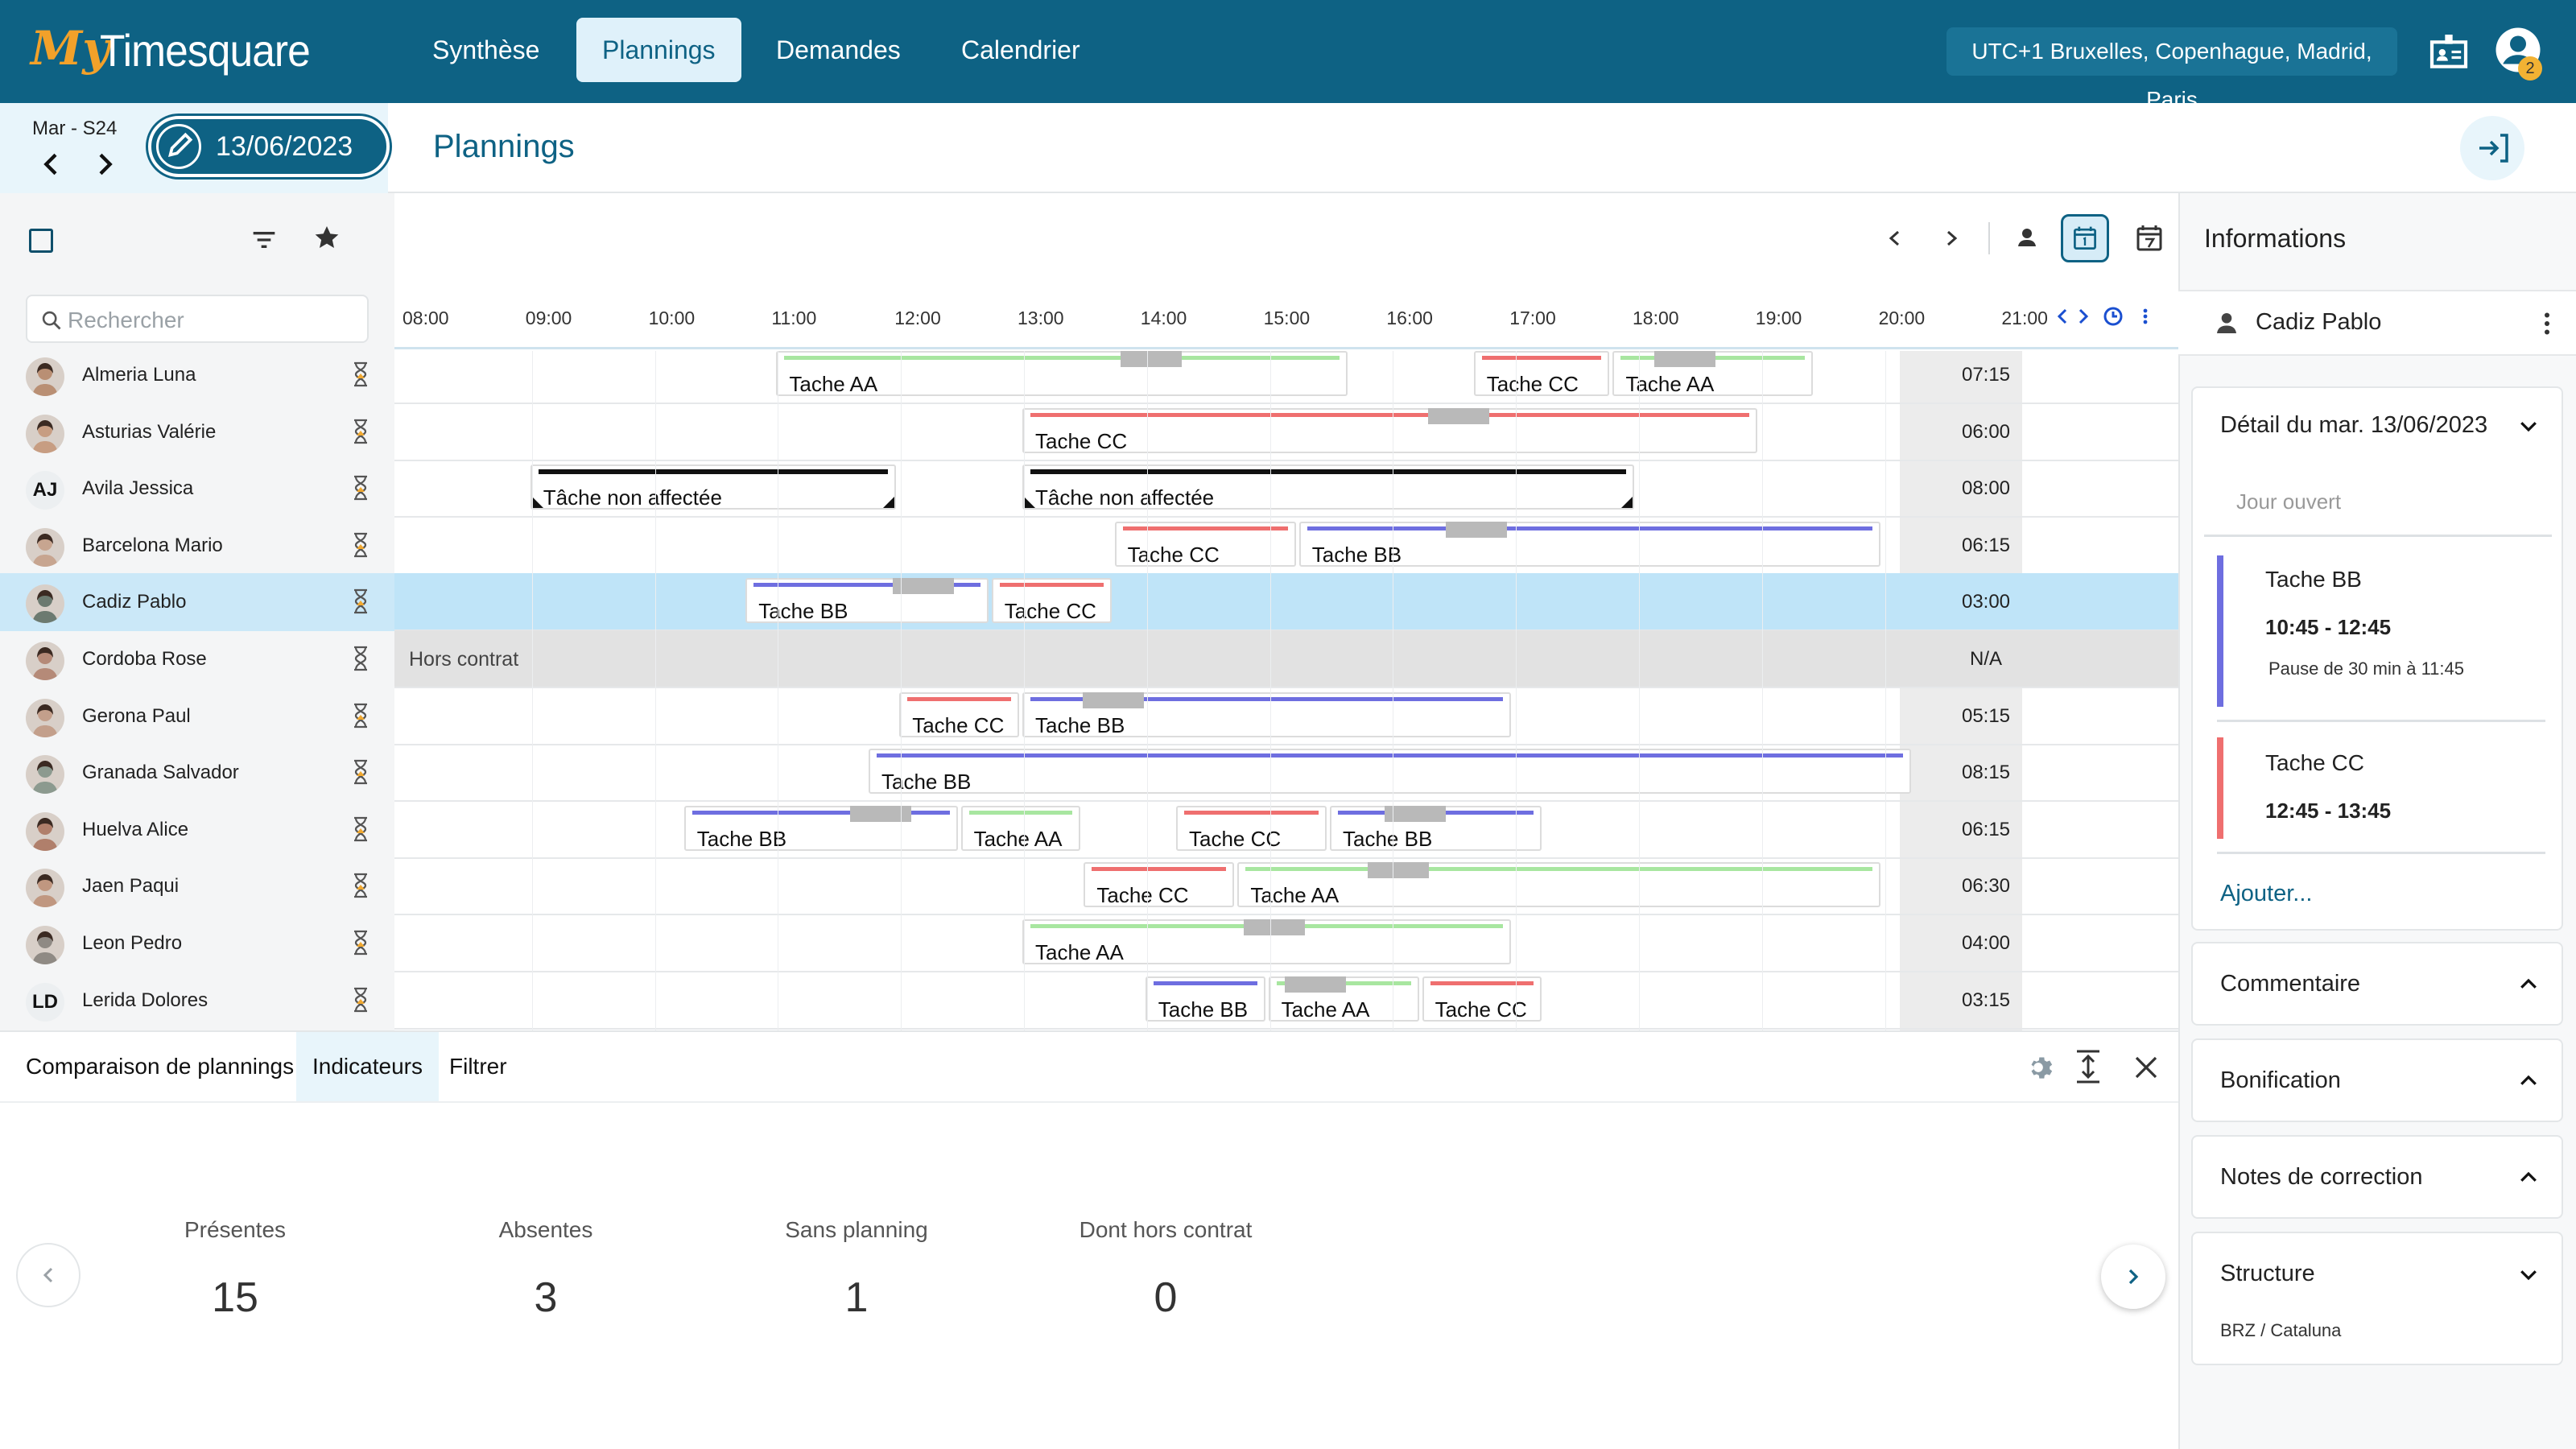 Image resolution: width=2576 pixels, height=1449 pixels. What do you see at coordinates (41, 241) in the screenshot?
I see `select-all-checkbox` at bounding box center [41, 241].